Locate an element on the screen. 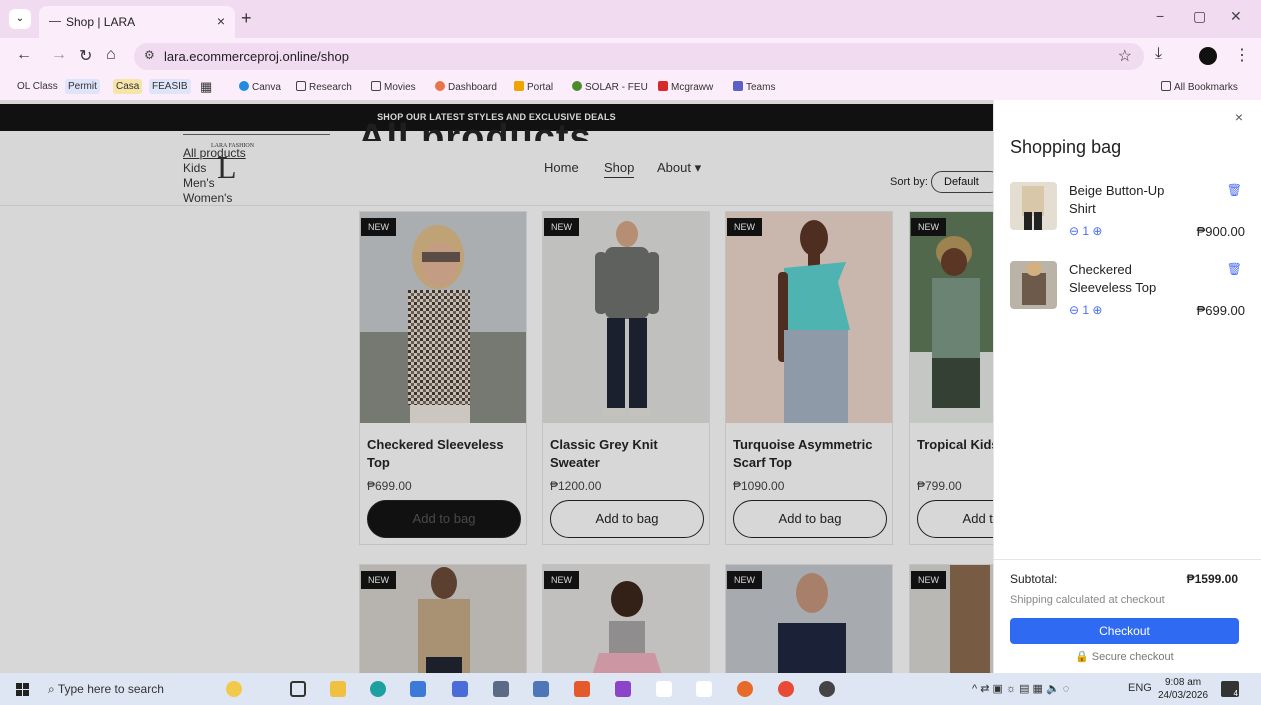 The height and width of the screenshot is (705, 1261). browser-menu-icon: ⋮ is located at coordinates (1242, 55).